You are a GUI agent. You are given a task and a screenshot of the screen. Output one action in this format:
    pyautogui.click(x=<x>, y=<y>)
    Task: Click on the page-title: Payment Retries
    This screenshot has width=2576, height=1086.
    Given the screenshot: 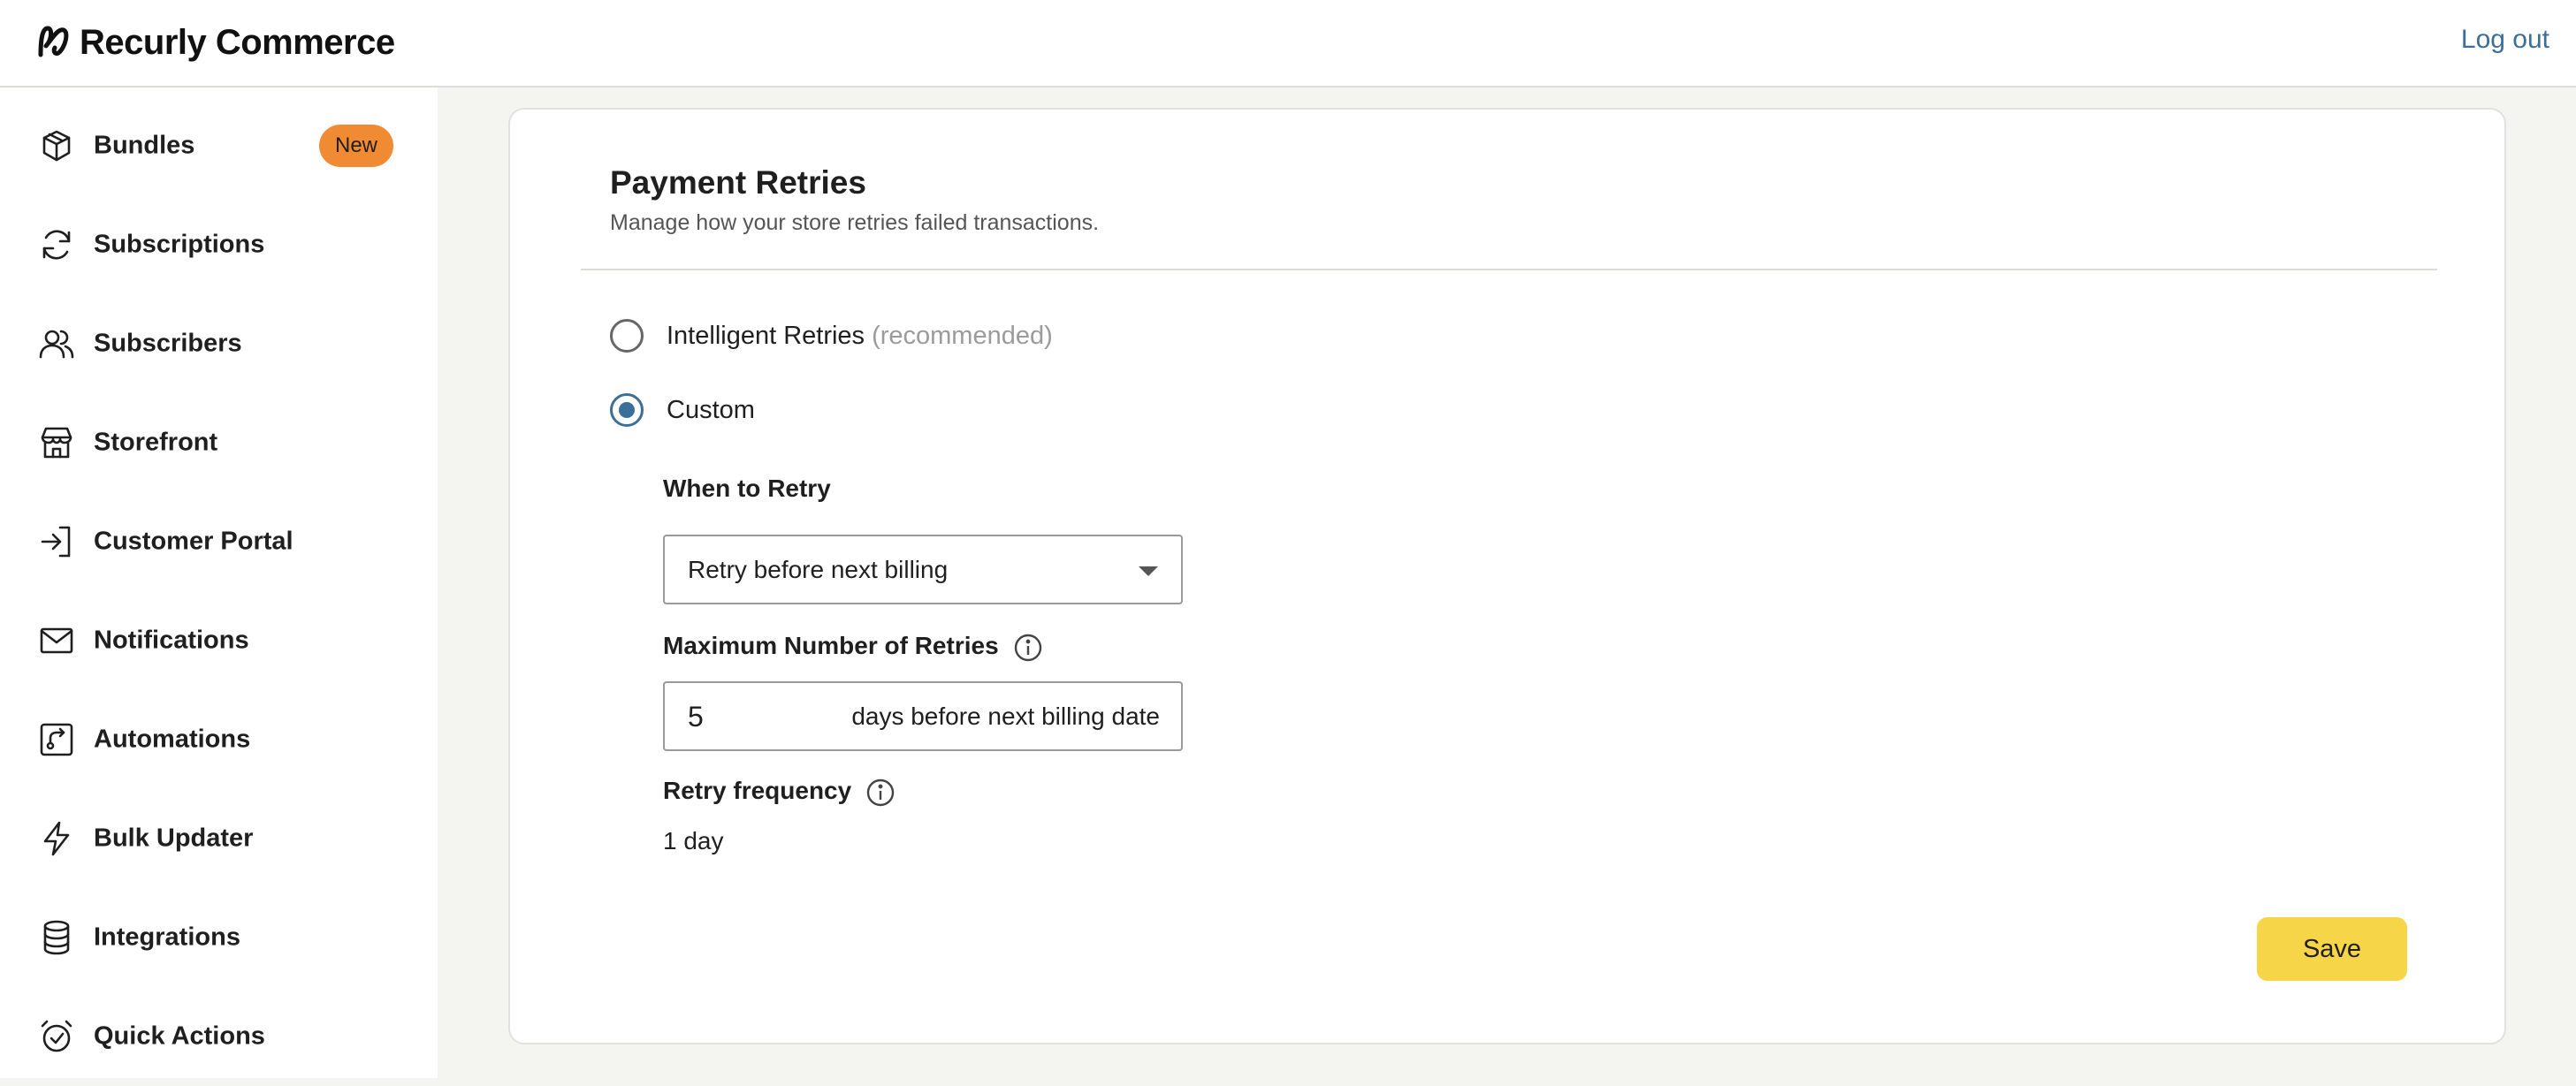 What is the action you would take?
    pyautogui.click(x=738, y=182)
    